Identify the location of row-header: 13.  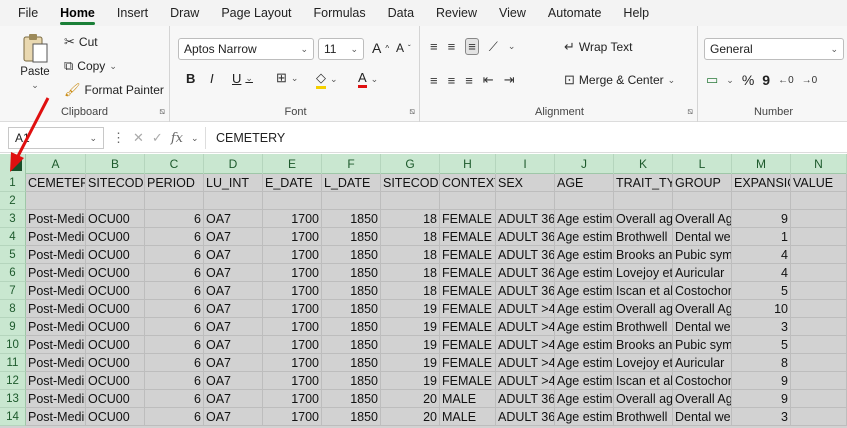
(13, 399).